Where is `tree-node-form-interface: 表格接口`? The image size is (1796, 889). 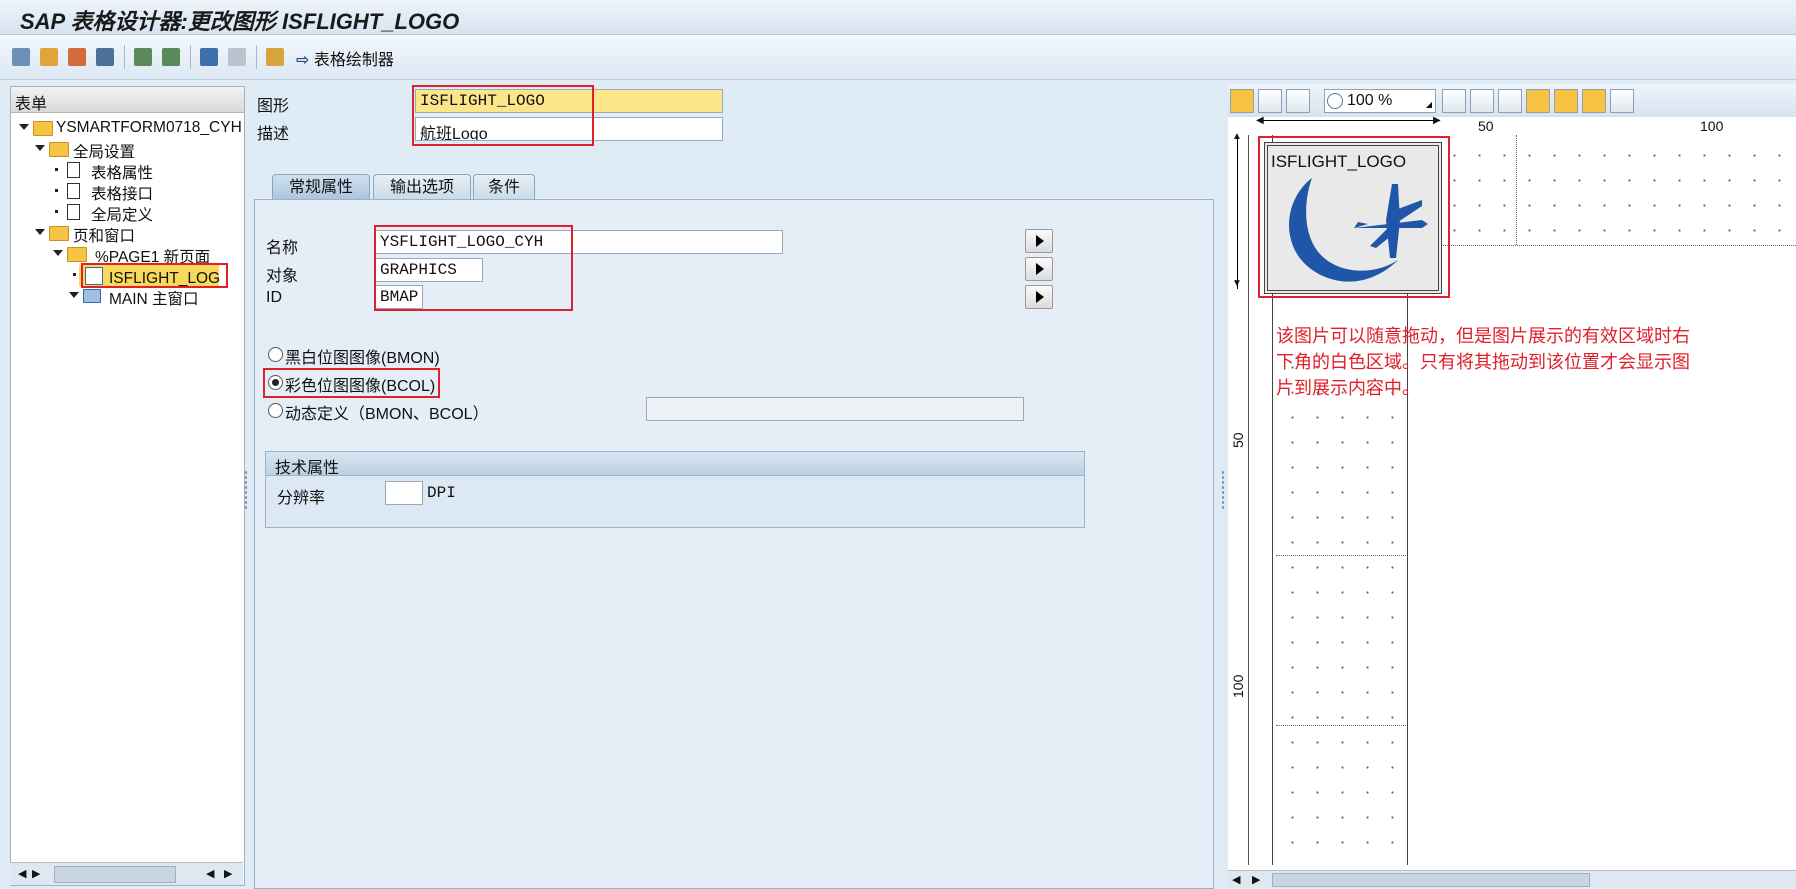
tree-node-form-interface: 表格接口 is located at coordinates (127, 192).